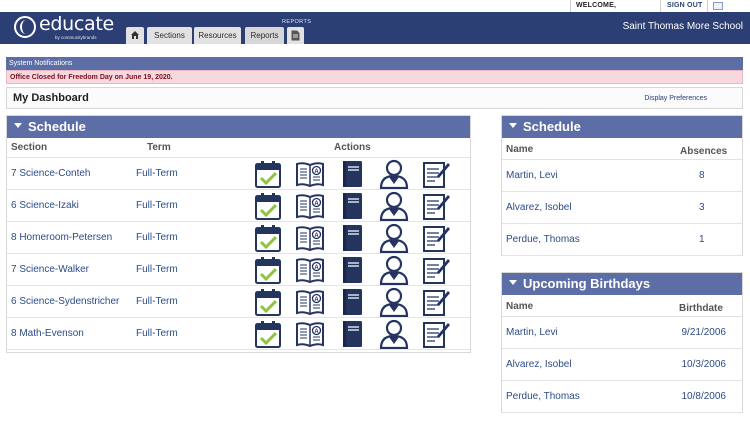 The width and height of the screenshot is (750, 428). I want to click on value-cell: 1, so click(702, 239).